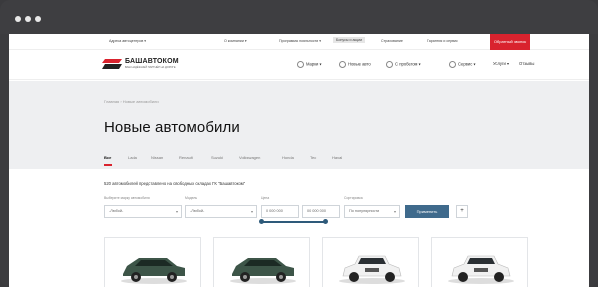 The width and height of the screenshot is (598, 287). I want to click on util-about-link: О компании ▾, so click(235, 41).